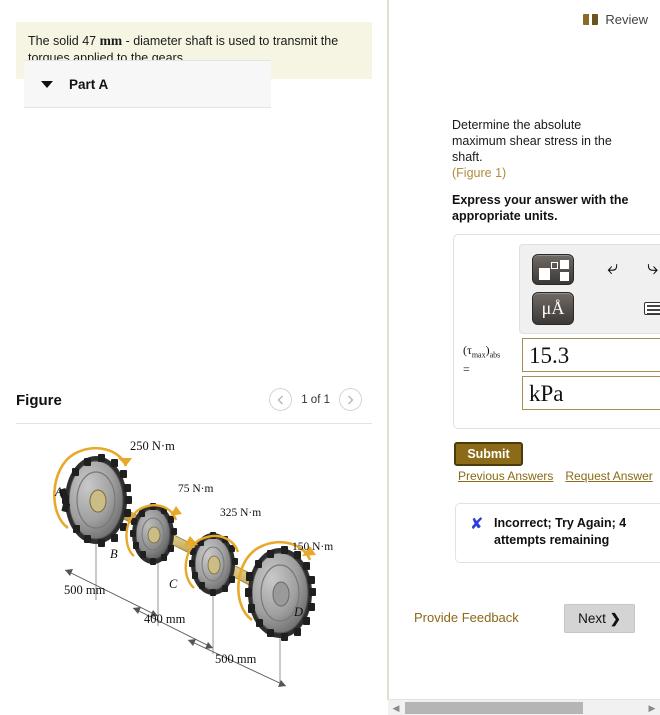 This screenshot has height=715, width=660. What do you see at coordinates (652, 267) in the screenshot?
I see `redo-arrow-icon: ⤷` at bounding box center [652, 267].